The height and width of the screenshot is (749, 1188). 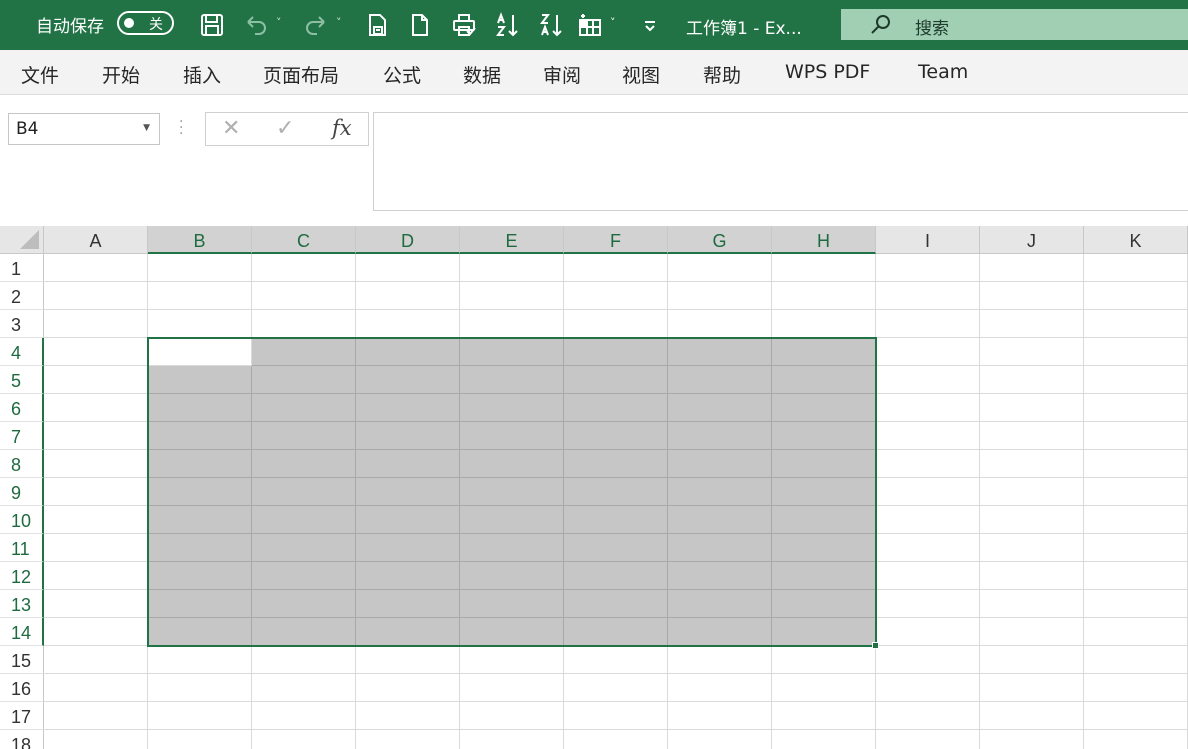 I want to click on cell-b8, so click(x=200, y=464).